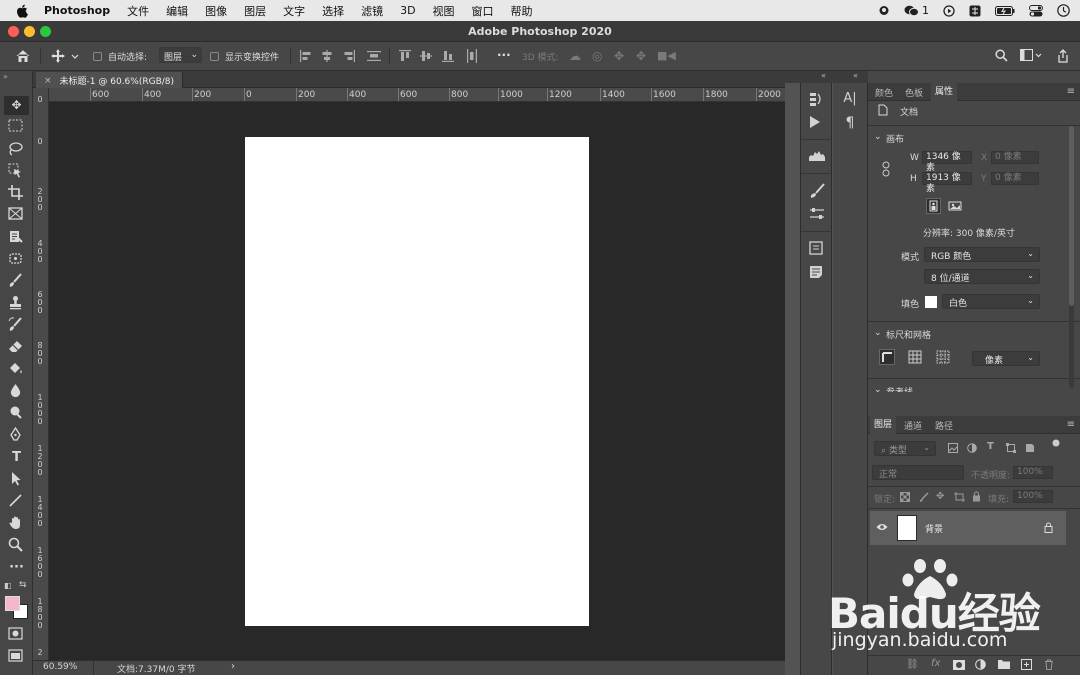 The height and width of the screenshot is (675, 1080). What do you see at coordinates (883, 425) in the screenshot?
I see `tab-layers: 图层` at bounding box center [883, 425].